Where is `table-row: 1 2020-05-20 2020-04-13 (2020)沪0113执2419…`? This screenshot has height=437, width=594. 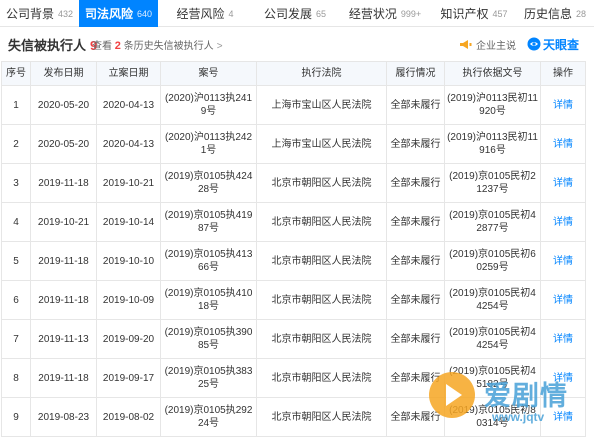
table-row: 1 2020-05-20 2020-04-13 (2020)沪0113执2419… is located at coordinates (293, 105).